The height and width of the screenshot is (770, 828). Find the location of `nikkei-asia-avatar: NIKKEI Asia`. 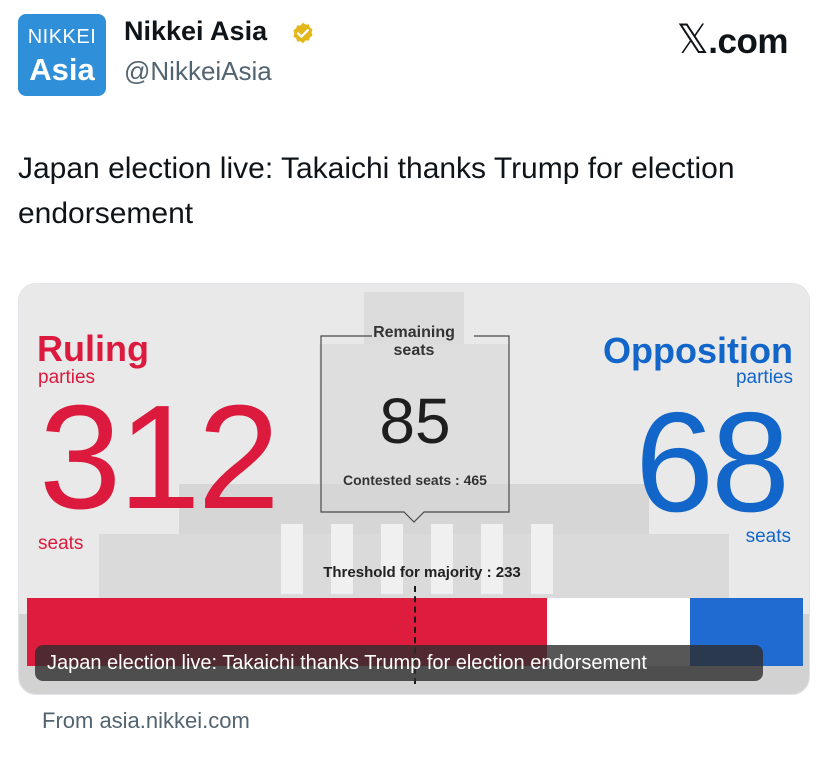

nikkei-asia-avatar: NIKKEI Asia is located at coordinates (62, 55).